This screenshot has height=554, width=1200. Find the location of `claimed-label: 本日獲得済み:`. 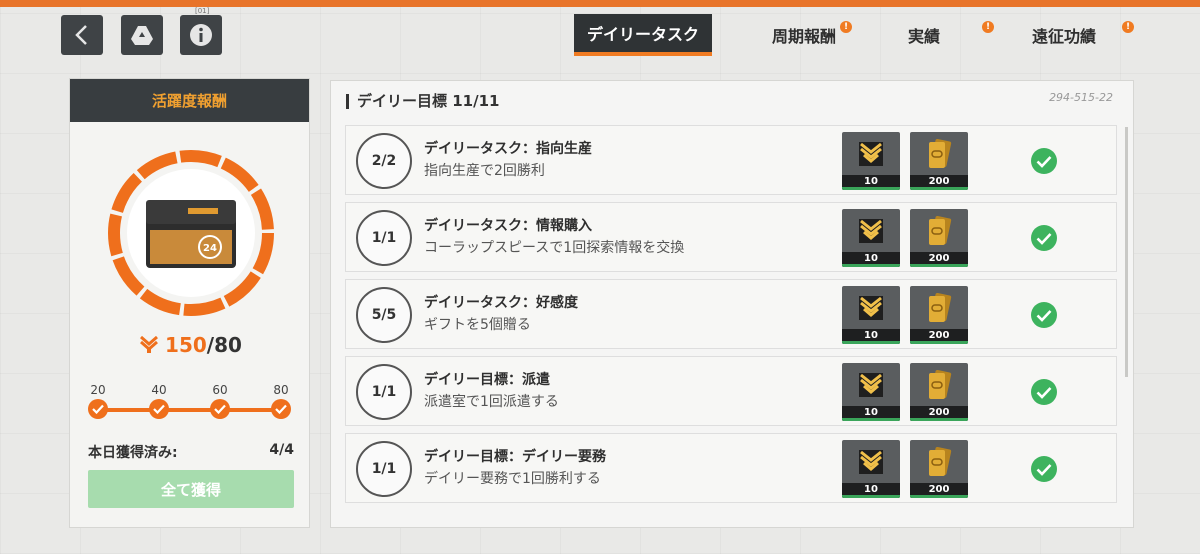

claimed-label: 本日獲得済み: is located at coordinates (133, 453).